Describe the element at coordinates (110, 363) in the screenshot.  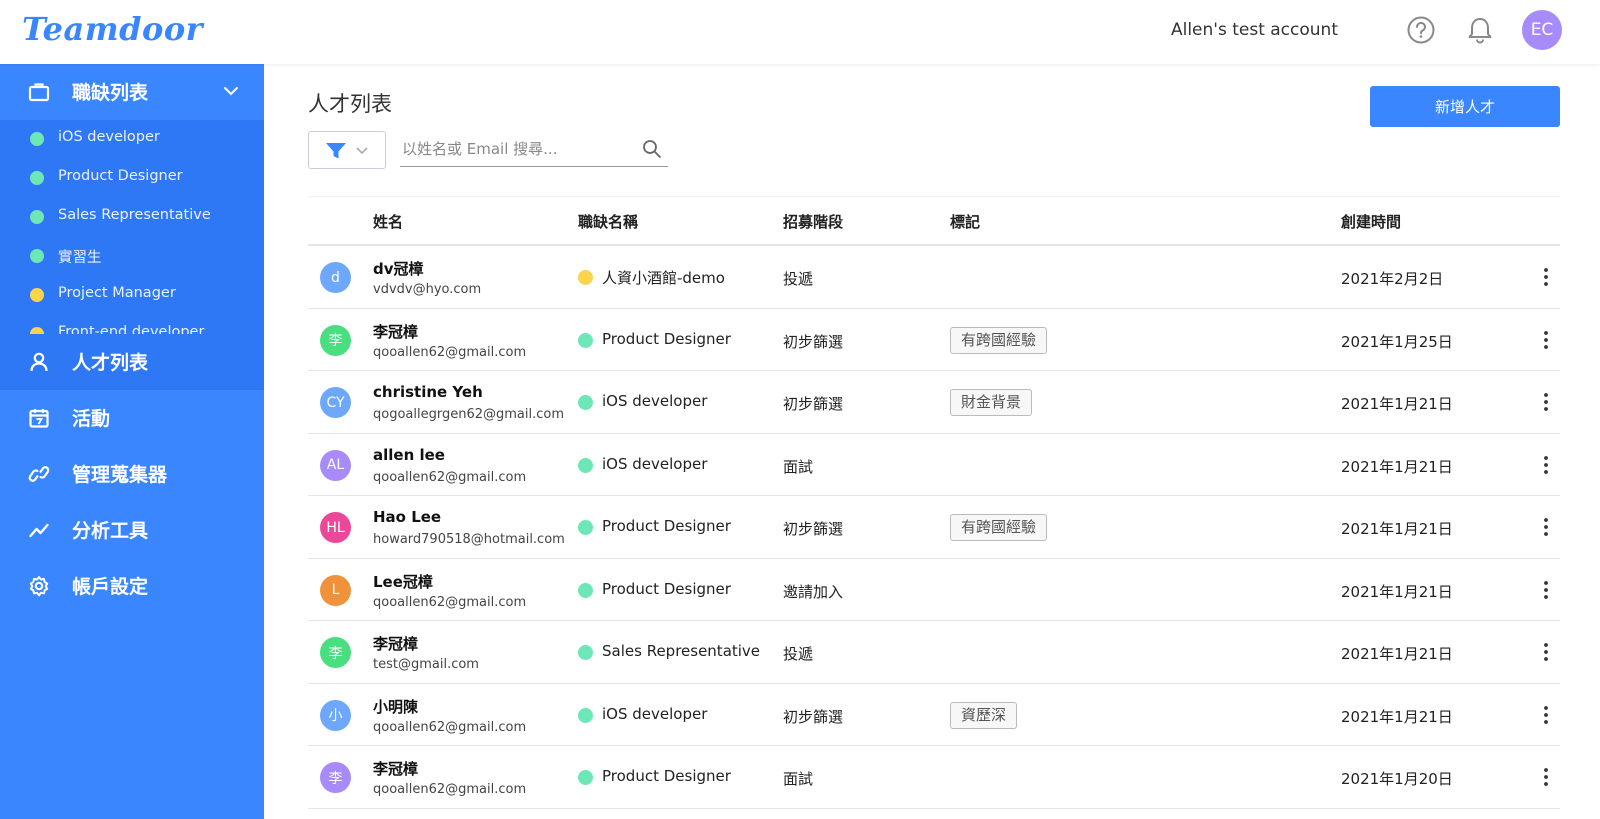
I see `sidebar-item-label: 人才列表` at that location.